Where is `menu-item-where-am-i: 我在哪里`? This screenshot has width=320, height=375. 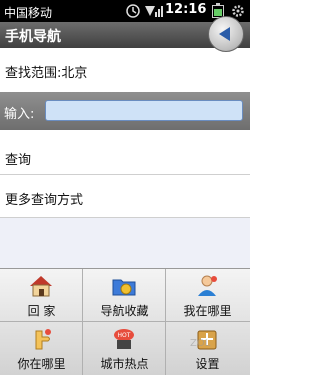 menu-item-where-am-i: 我在哪里 is located at coordinates (208, 295).